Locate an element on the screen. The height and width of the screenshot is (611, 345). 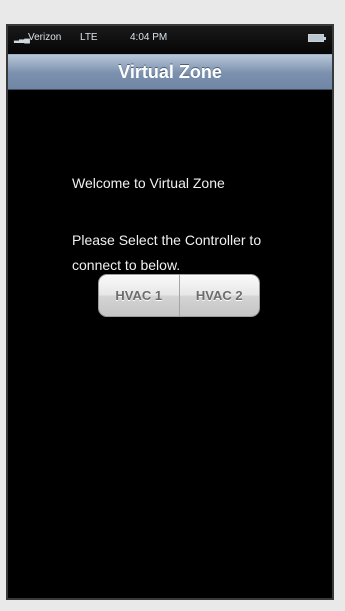
status-bar: ▂▃▄ Verizon LTE 4:04 PM is located at coordinates (170, 40).